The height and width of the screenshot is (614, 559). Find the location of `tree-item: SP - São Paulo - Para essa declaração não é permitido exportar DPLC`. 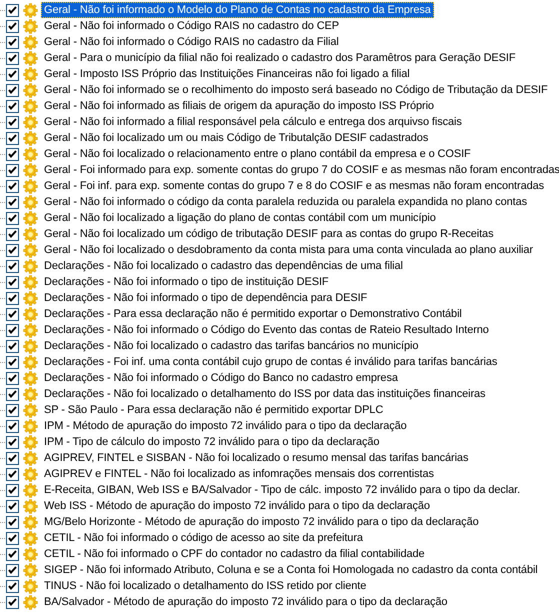

tree-item: SP - São Paulo - Para essa declaração não é permitido exportar DPLC is located at coordinates (213, 410).